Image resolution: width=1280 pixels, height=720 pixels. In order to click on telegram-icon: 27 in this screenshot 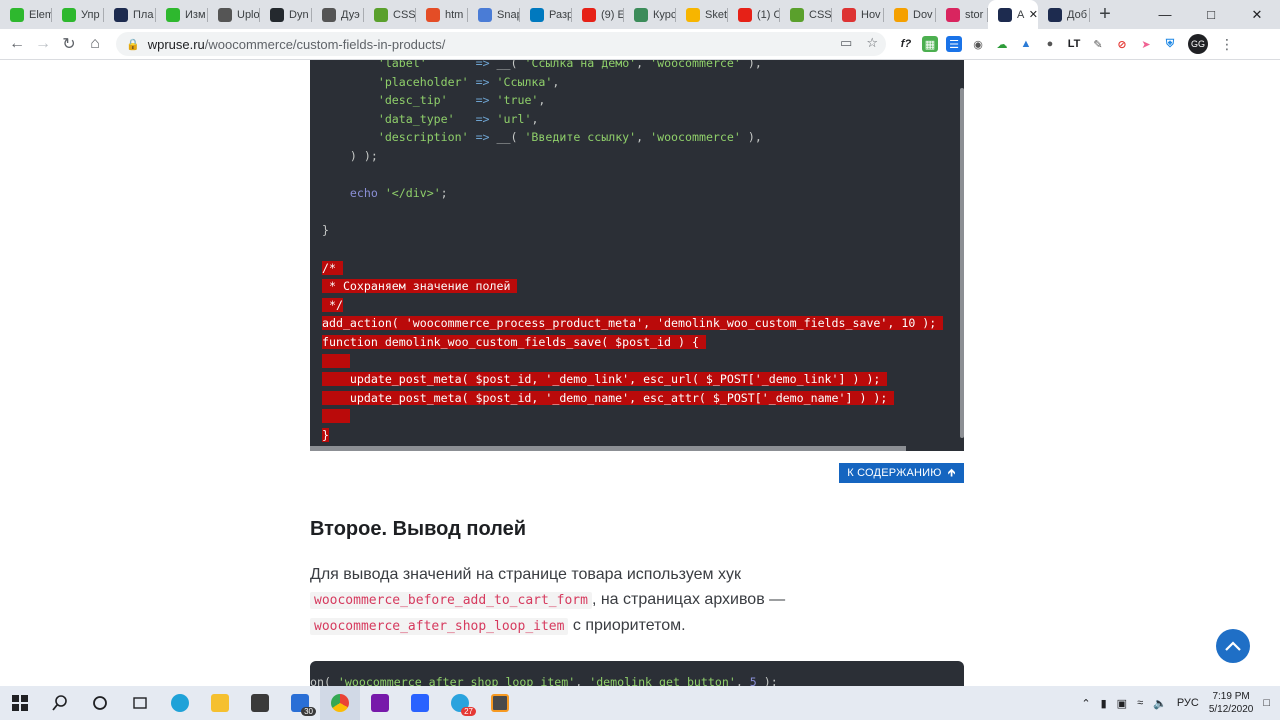, I will do `click(460, 703)`.